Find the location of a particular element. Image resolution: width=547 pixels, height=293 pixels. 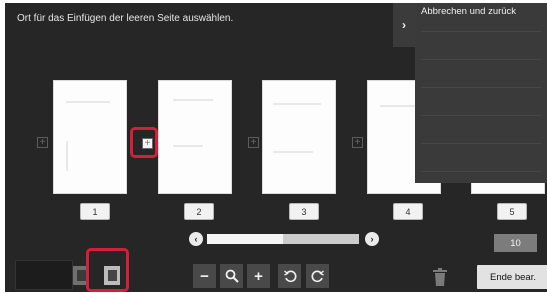

page-number: 3 is located at coordinates (304, 211).